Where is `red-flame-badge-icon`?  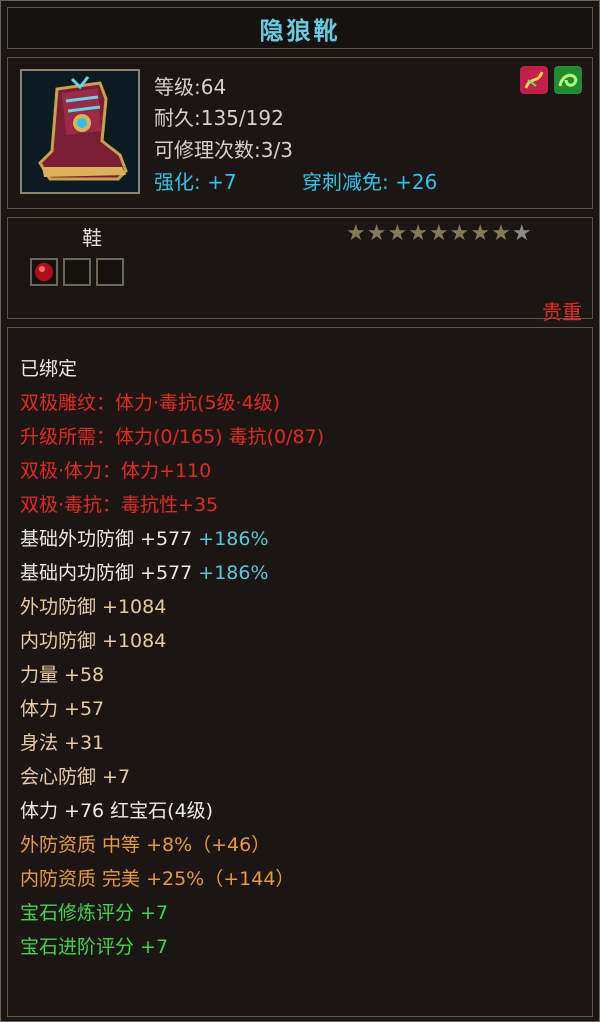
red-flame-badge-icon is located at coordinates (534, 80).